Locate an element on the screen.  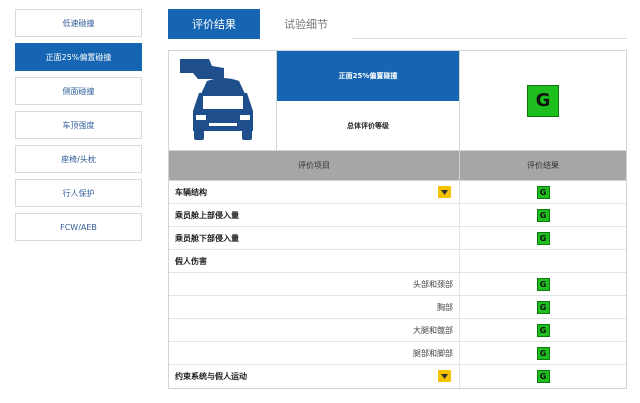
sidebar-item-fcw-aeb: FCW/AEB is located at coordinates (78, 227).